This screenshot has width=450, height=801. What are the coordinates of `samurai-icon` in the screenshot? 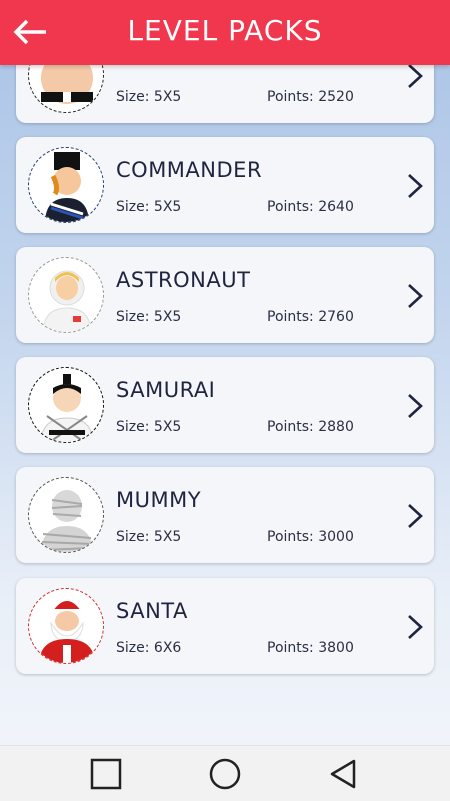 It's located at (67, 408).